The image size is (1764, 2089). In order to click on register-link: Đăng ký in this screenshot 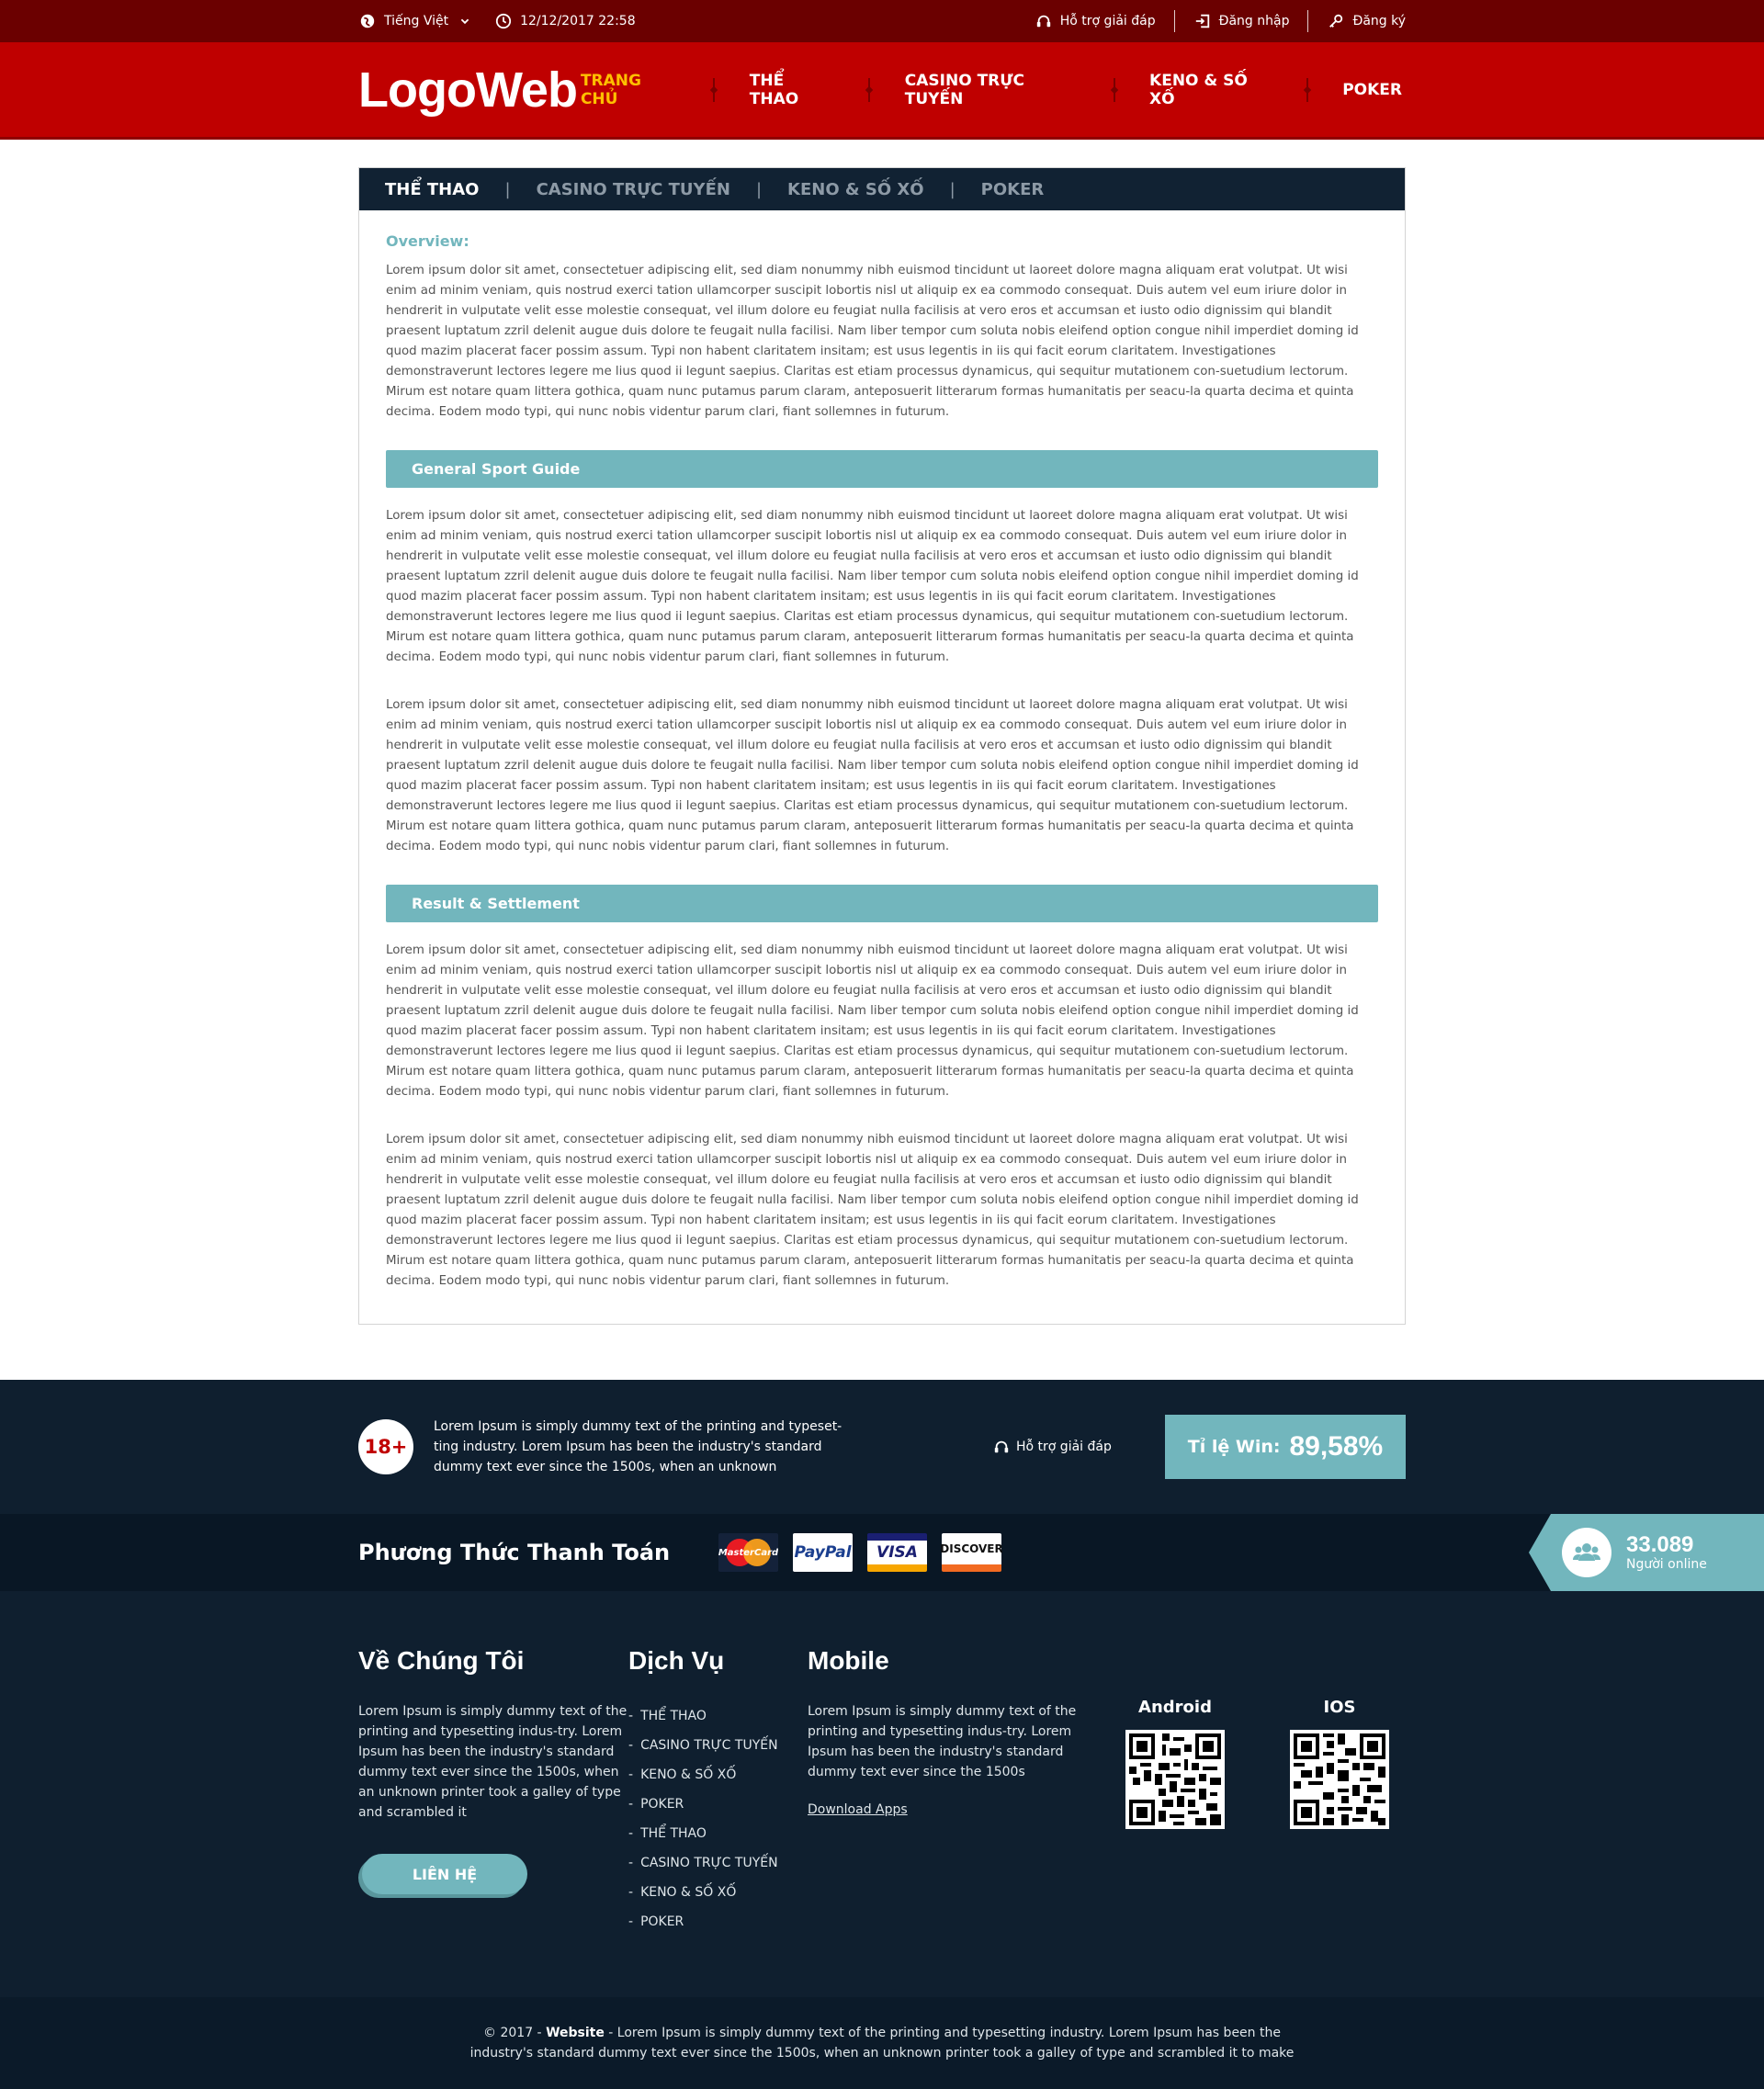, I will do `click(1366, 21)`.